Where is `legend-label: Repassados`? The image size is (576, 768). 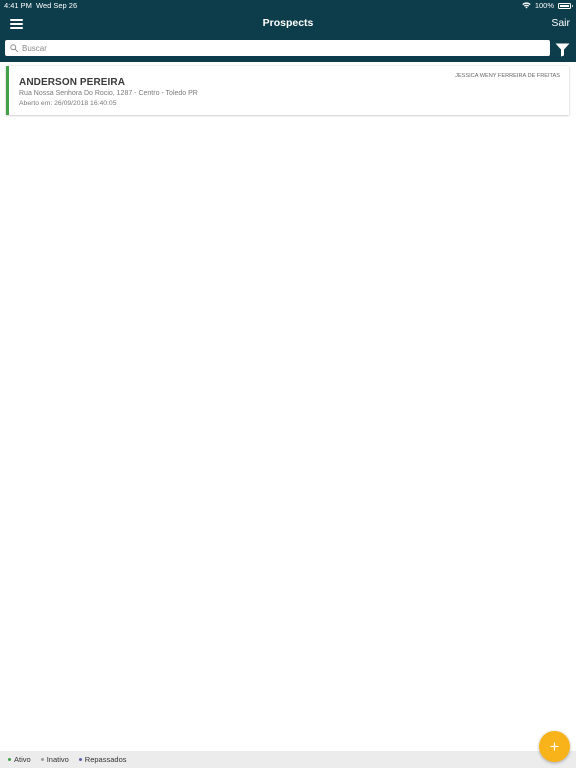 legend-label: Repassados is located at coordinates (105, 759).